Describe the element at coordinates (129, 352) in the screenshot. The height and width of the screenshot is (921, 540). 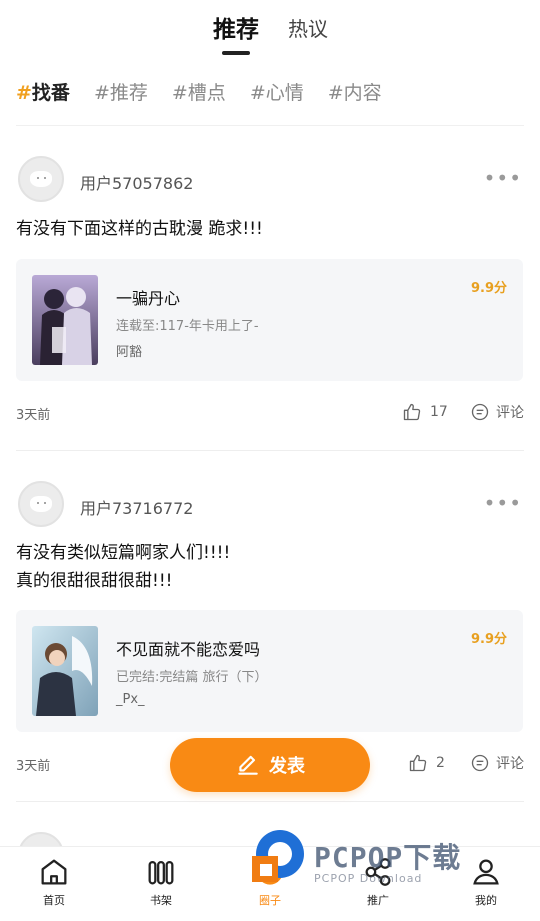
I see `book-author: 阿豁` at that location.